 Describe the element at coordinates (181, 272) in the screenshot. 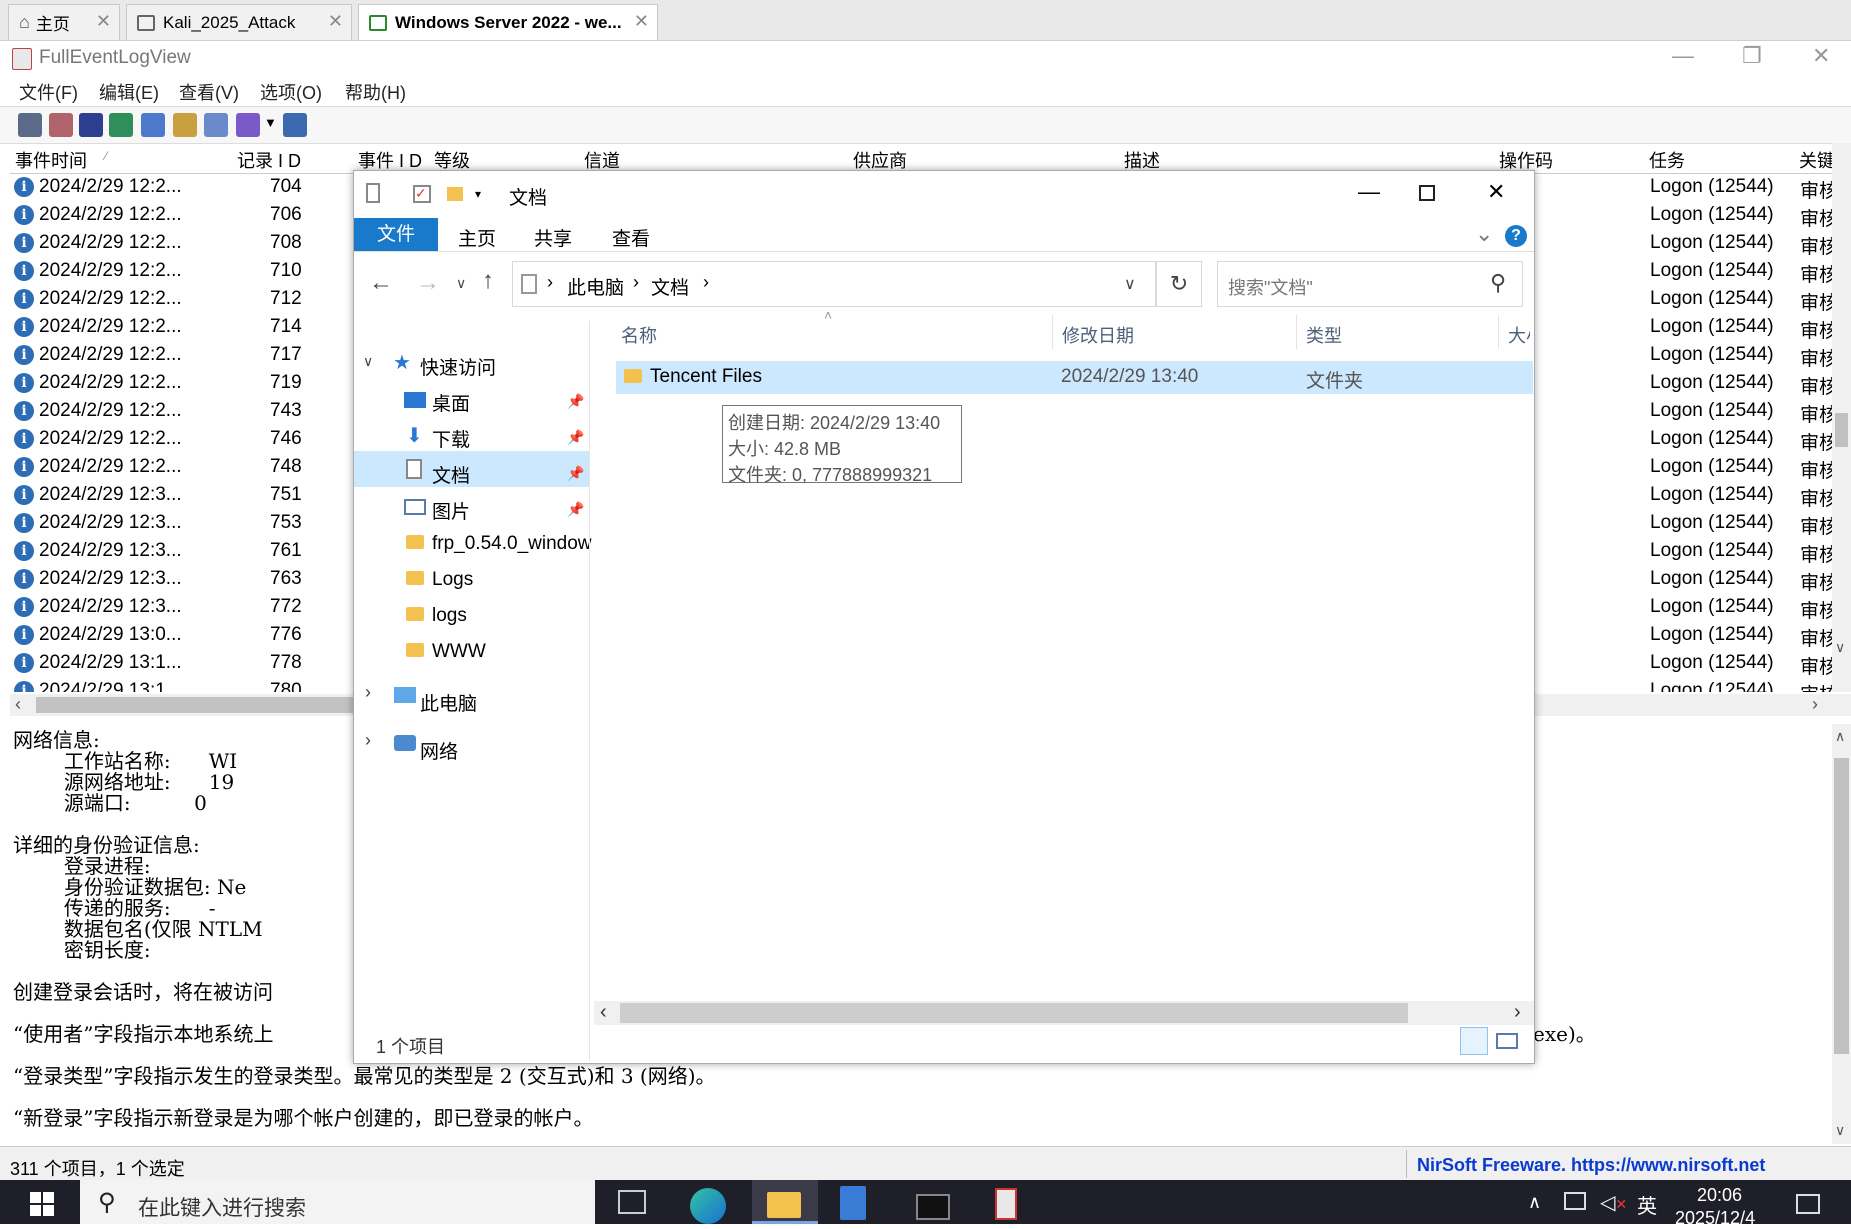

I see `table-row: i 2024/2/29 12:2... 710` at that location.